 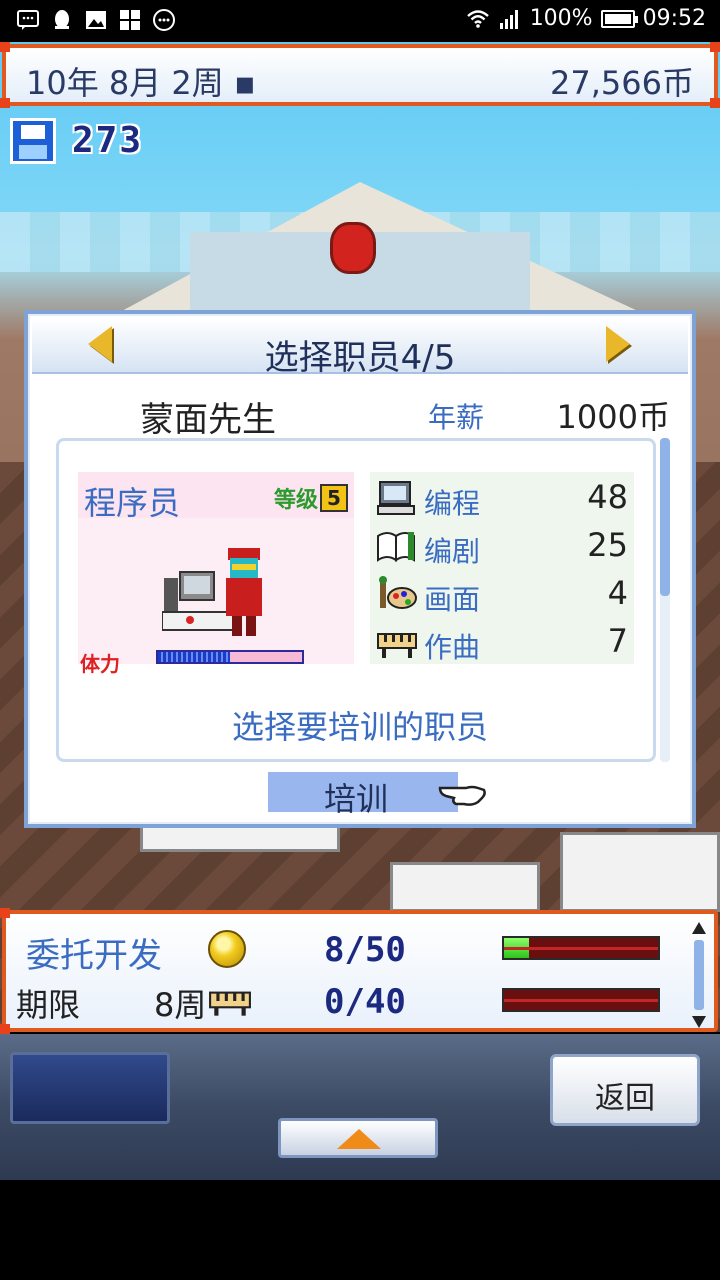 I want to click on salary-value: 1000币, so click(x=613, y=417).